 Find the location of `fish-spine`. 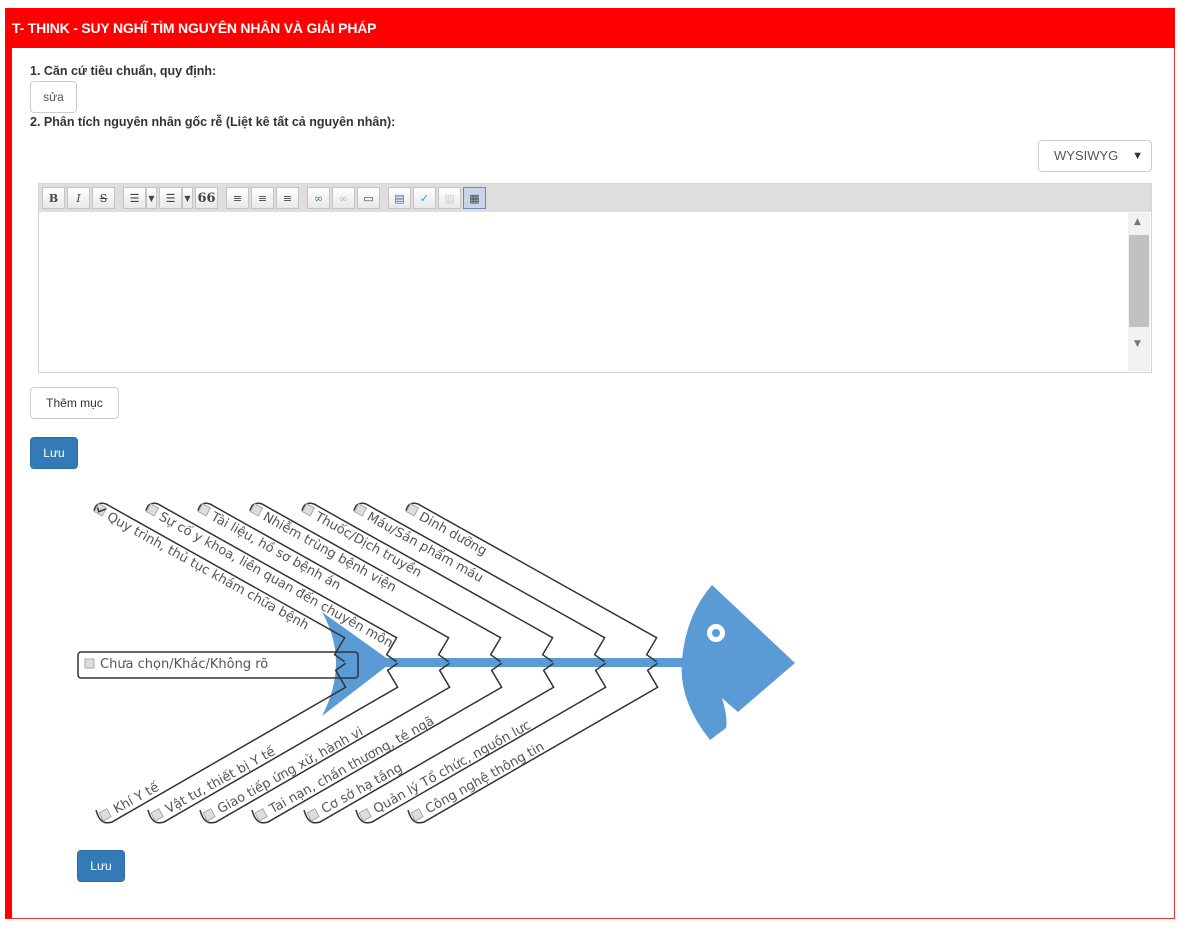

fish-spine is located at coordinates (537, 662).